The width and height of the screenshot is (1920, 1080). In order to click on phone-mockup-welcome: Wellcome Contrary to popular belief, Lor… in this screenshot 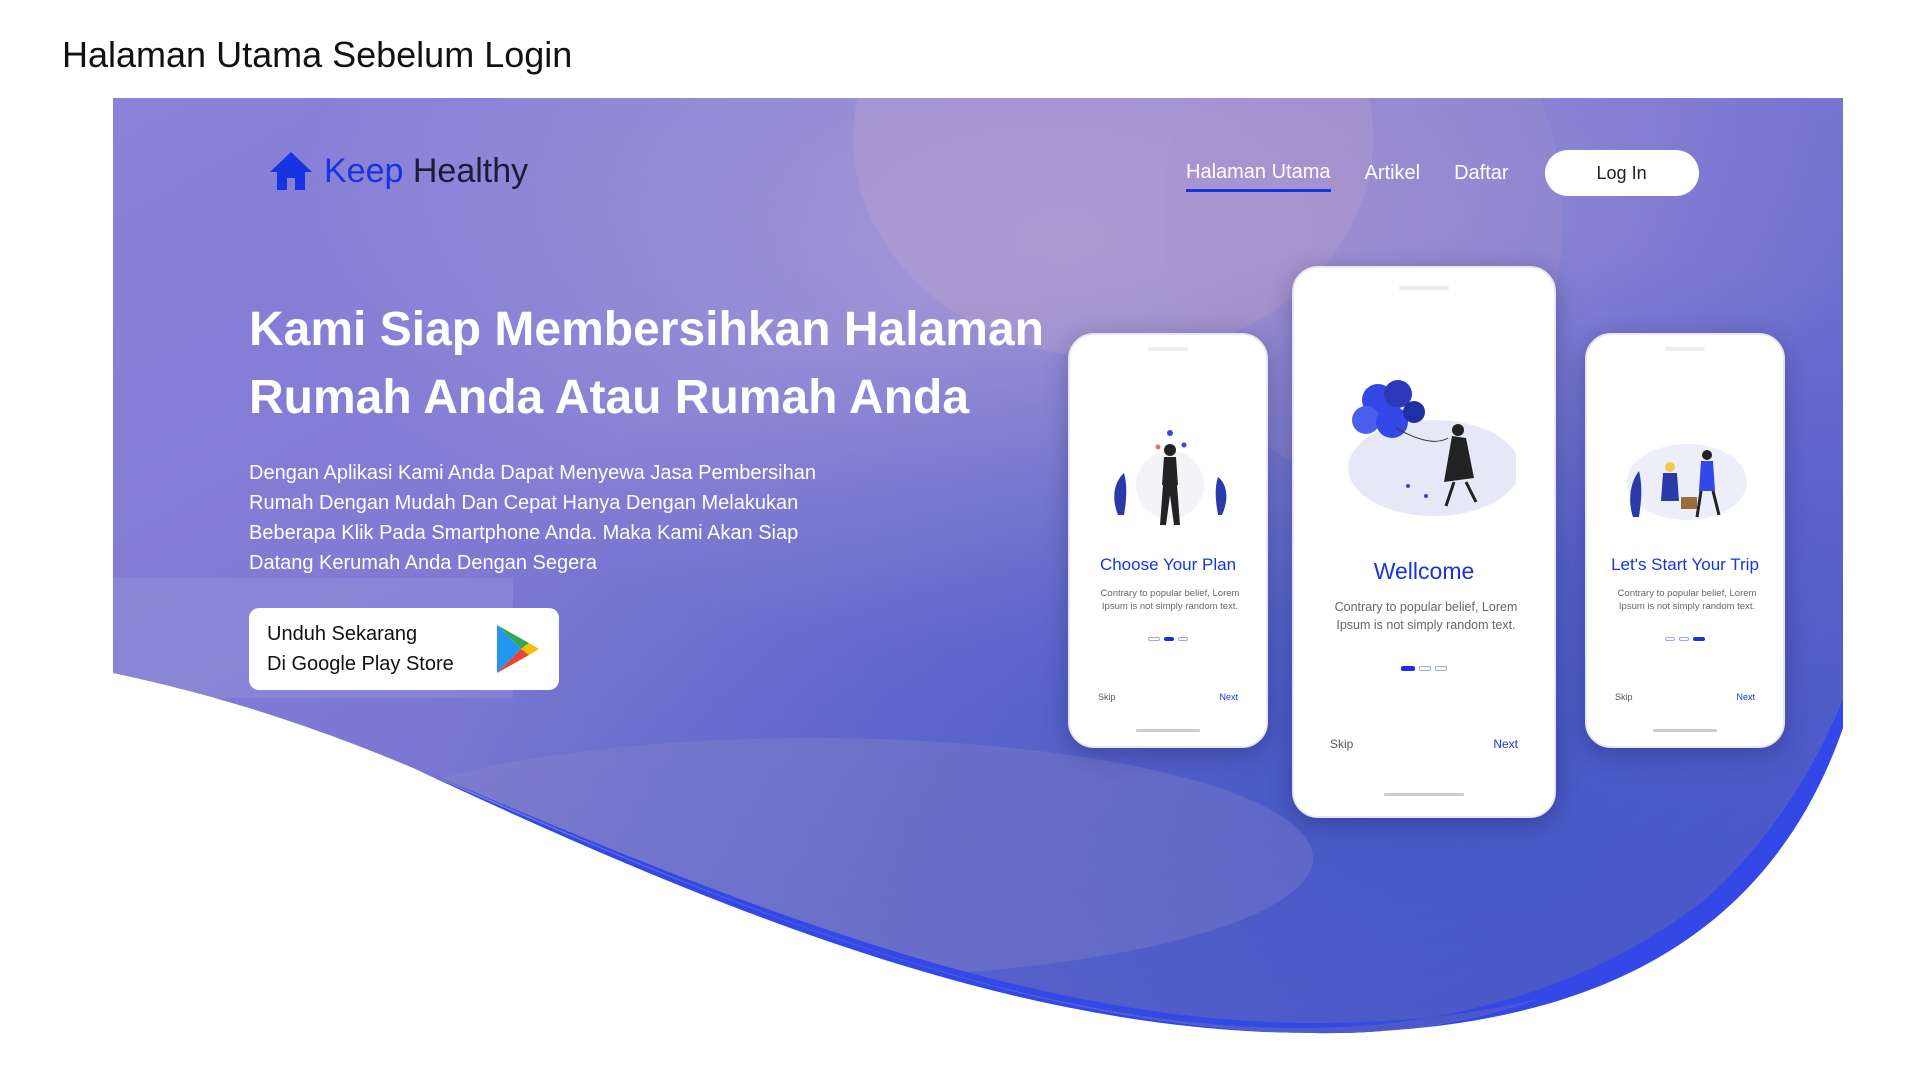, I will do `click(1424, 542)`.